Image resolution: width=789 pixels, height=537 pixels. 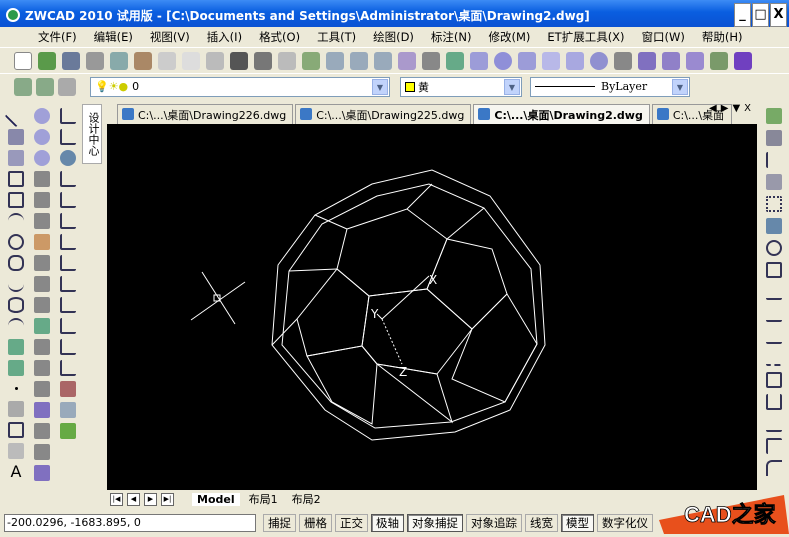 I want to click on sphere-icon, so click(x=503, y=60).